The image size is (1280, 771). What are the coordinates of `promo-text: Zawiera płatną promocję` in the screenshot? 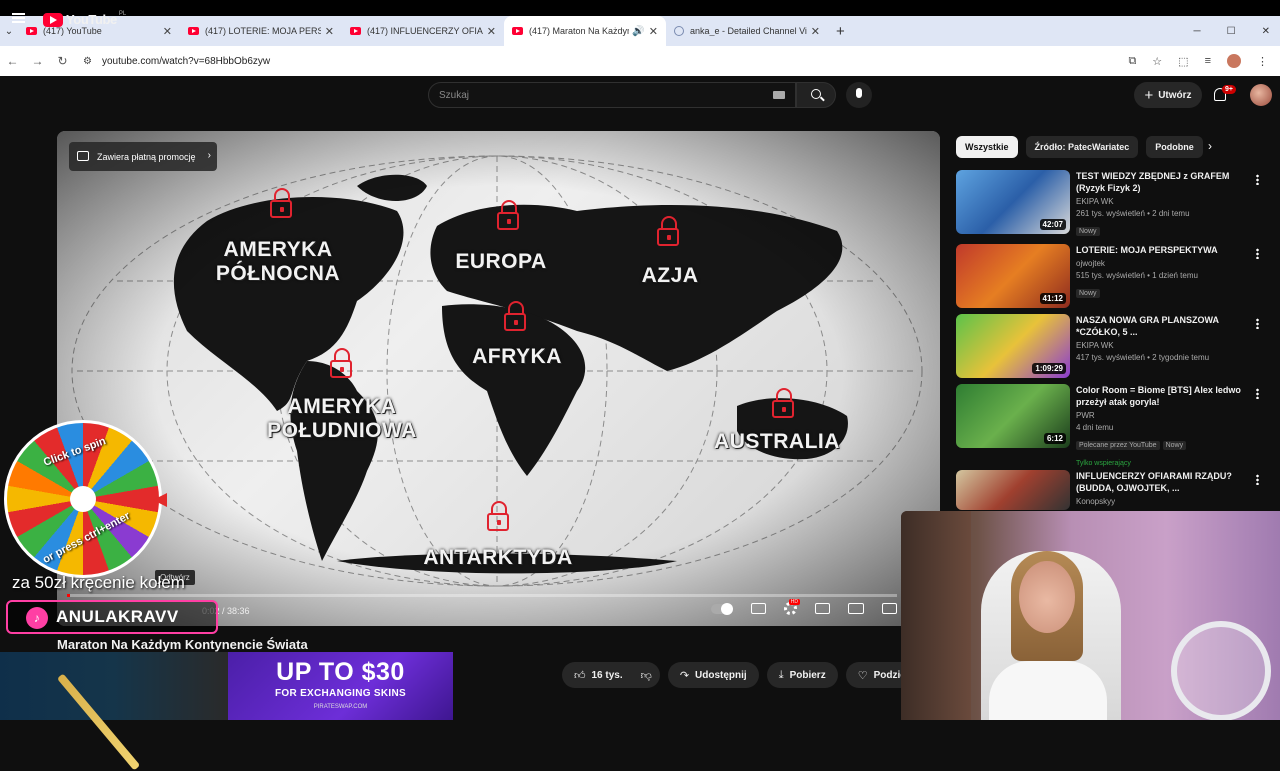 It's located at (146, 156).